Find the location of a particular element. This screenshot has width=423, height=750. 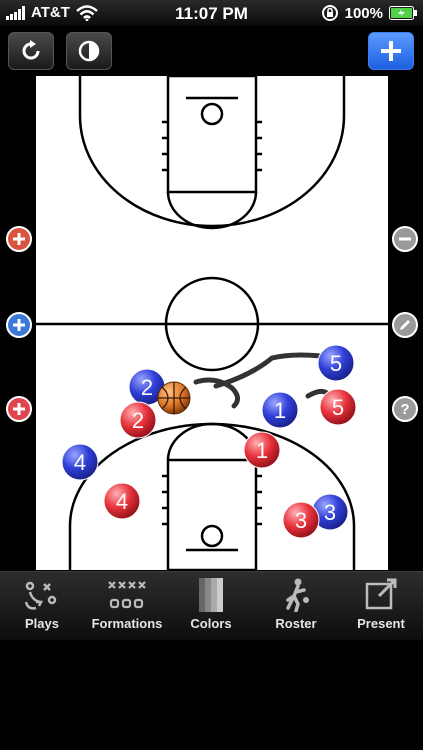

red-player-number: 1 is located at coordinates (262, 450).